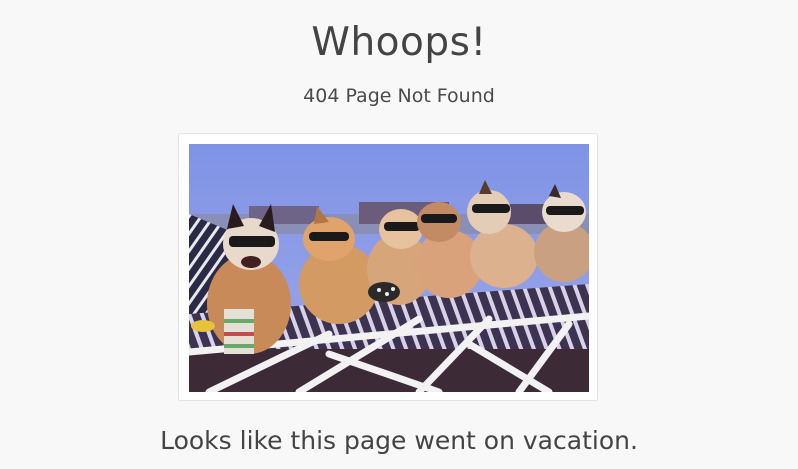 This screenshot has width=798, height=469. I want to click on error-code-subtitle: 404 Page Not Found, so click(399, 96).